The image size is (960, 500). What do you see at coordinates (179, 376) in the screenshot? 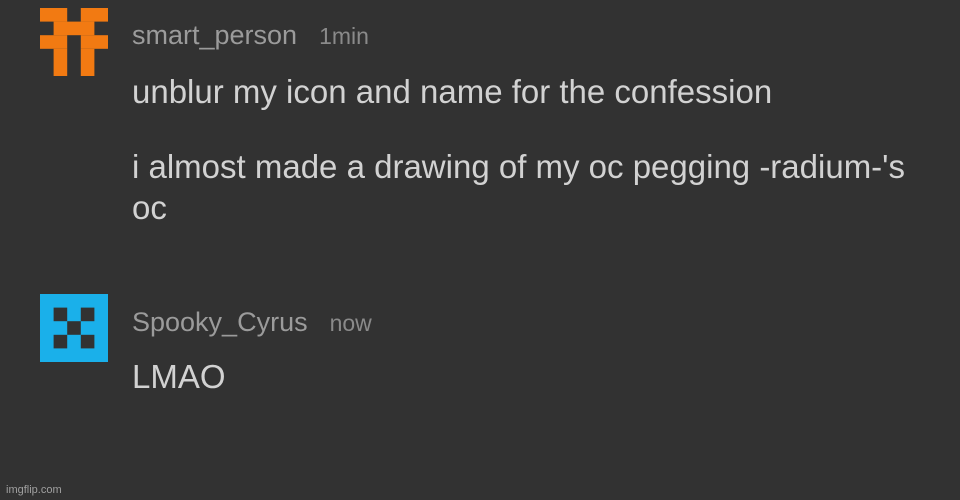
I see `comment-text: LMAO` at bounding box center [179, 376].